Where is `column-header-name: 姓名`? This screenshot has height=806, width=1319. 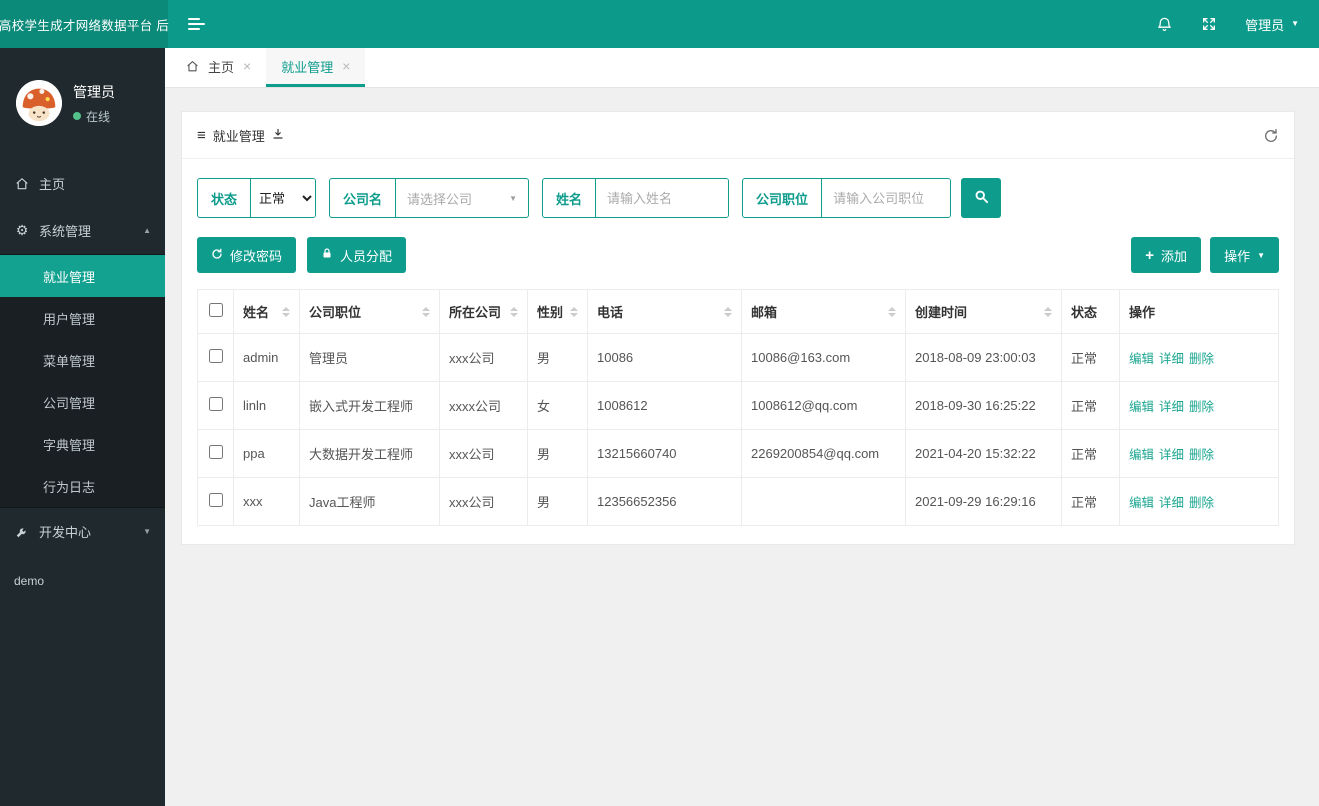
column-header-name: 姓名 is located at coordinates (266, 311).